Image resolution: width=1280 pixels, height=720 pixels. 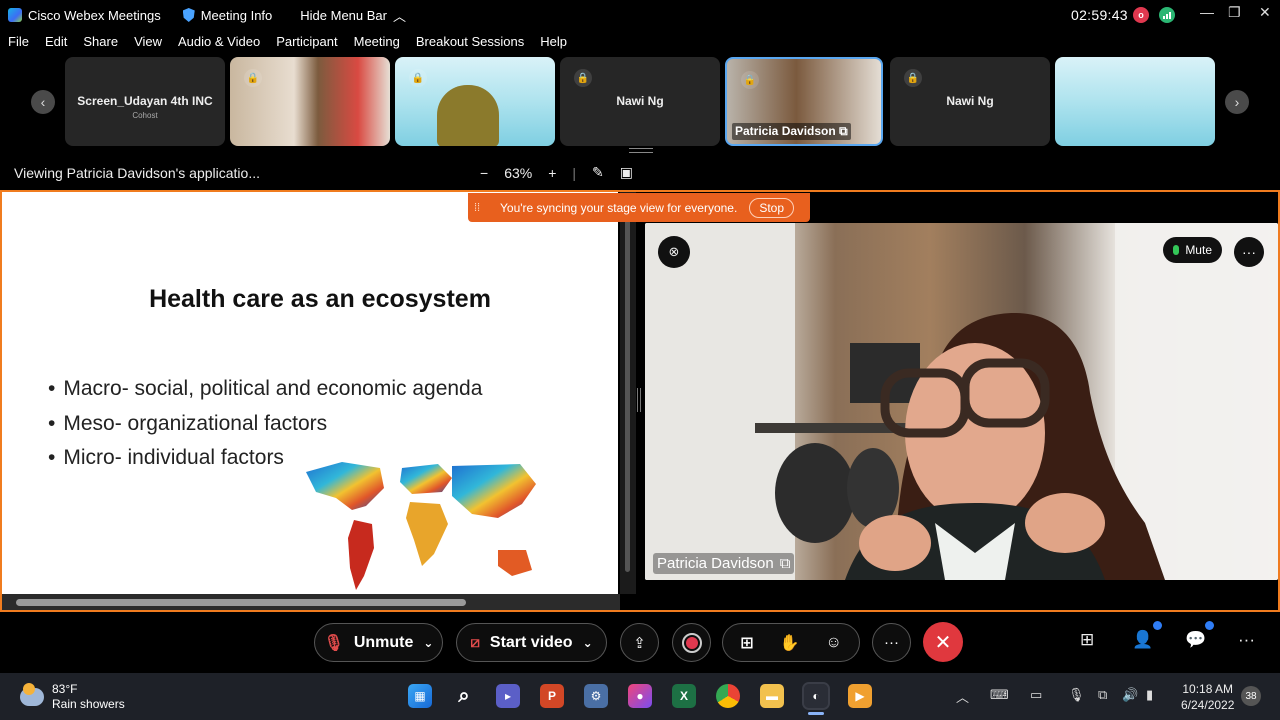 What do you see at coordinates (468, 115) in the screenshot?
I see `participant-avatar` at bounding box center [468, 115].